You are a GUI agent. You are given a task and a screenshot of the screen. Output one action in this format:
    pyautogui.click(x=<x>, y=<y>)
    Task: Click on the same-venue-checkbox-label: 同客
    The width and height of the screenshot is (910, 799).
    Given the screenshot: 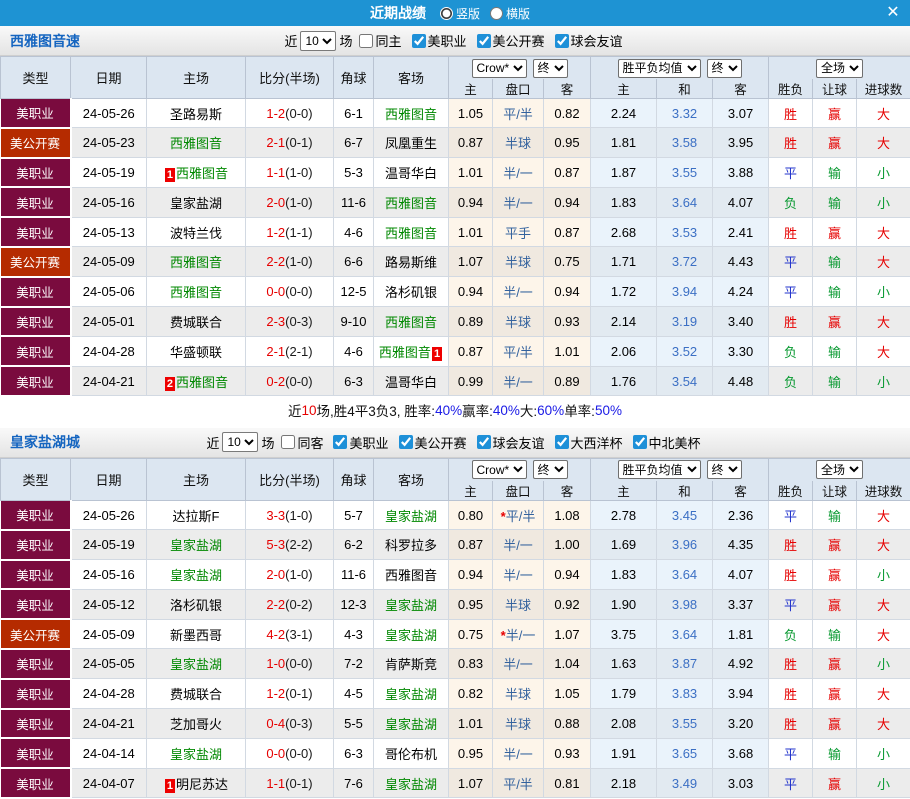 What is the action you would take?
    pyautogui.click(x=300, y=442)
    